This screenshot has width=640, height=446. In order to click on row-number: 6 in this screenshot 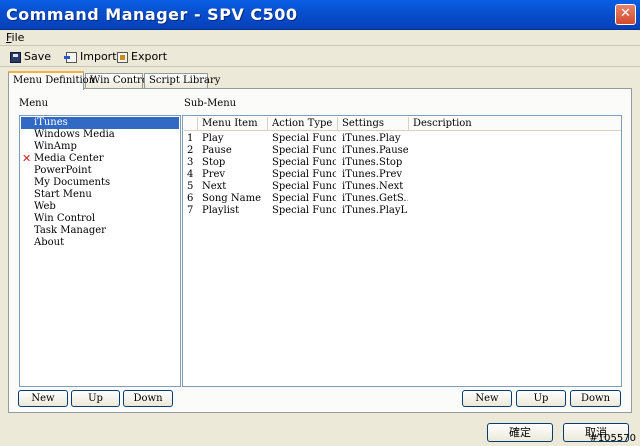, I will do `click(190, 198)`.